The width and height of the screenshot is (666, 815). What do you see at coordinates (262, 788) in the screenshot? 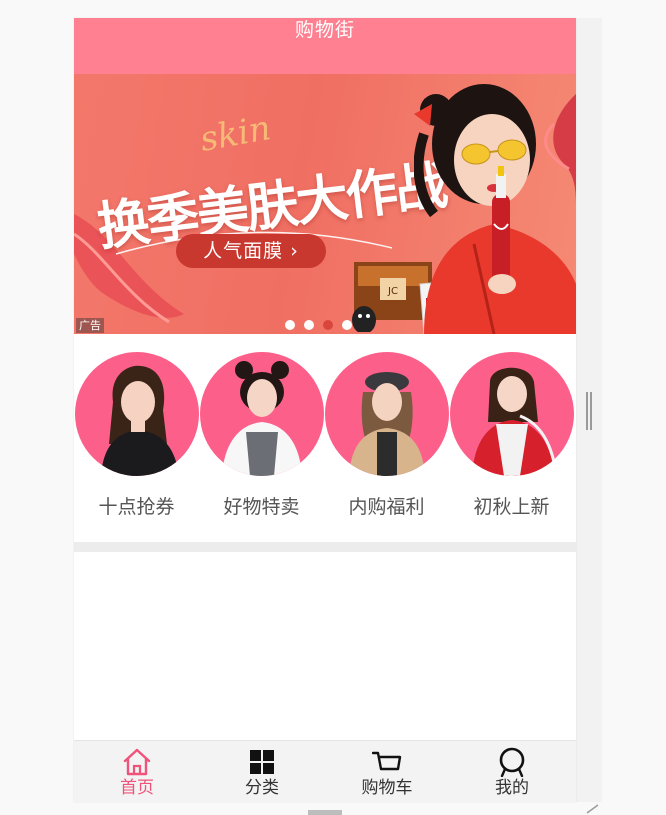
I see `tab-label: 分类` at bounding box center [262, 788].